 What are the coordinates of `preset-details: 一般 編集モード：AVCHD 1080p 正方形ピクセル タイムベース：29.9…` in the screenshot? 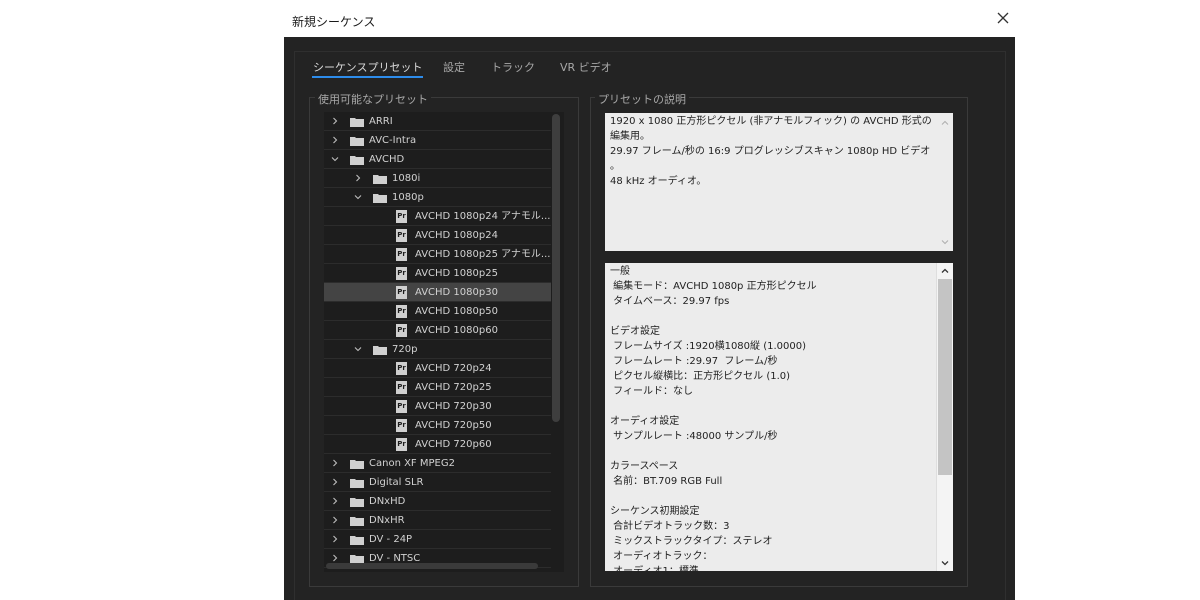 It's located at (779, 417).